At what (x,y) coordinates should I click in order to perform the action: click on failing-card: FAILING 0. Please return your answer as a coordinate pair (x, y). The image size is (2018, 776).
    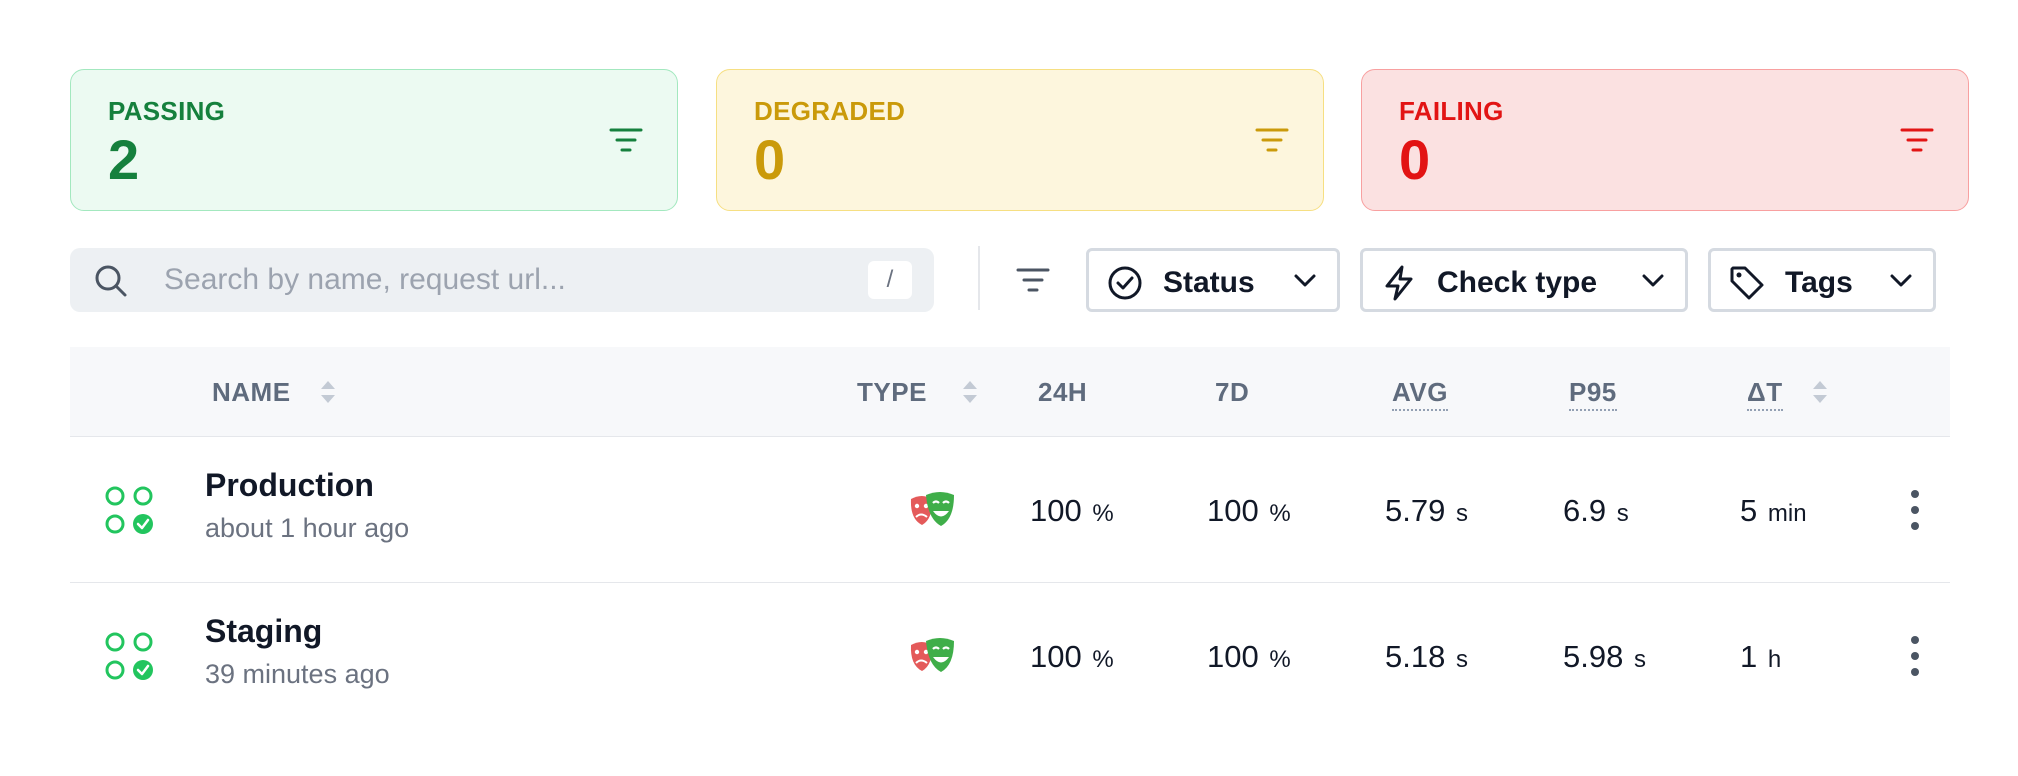
    Looking at the image, I should click on (1665, 140).